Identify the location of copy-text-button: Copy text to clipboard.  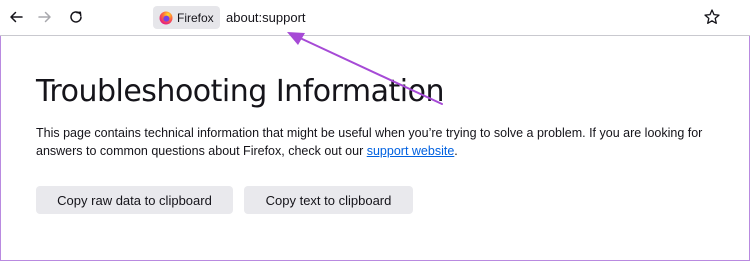
(328, 200).